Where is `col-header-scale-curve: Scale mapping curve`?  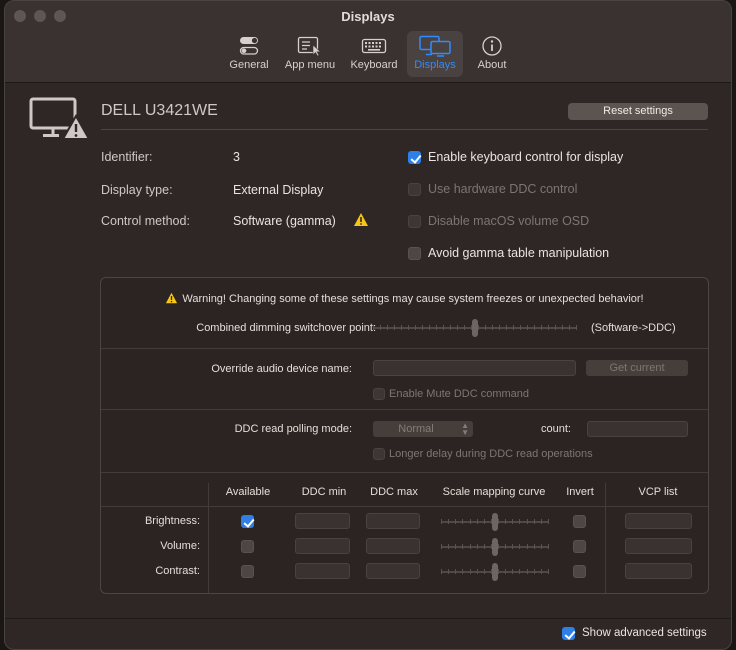 col-header-scale-curve: Scale mapping curve is located at coordinates (494, 492).